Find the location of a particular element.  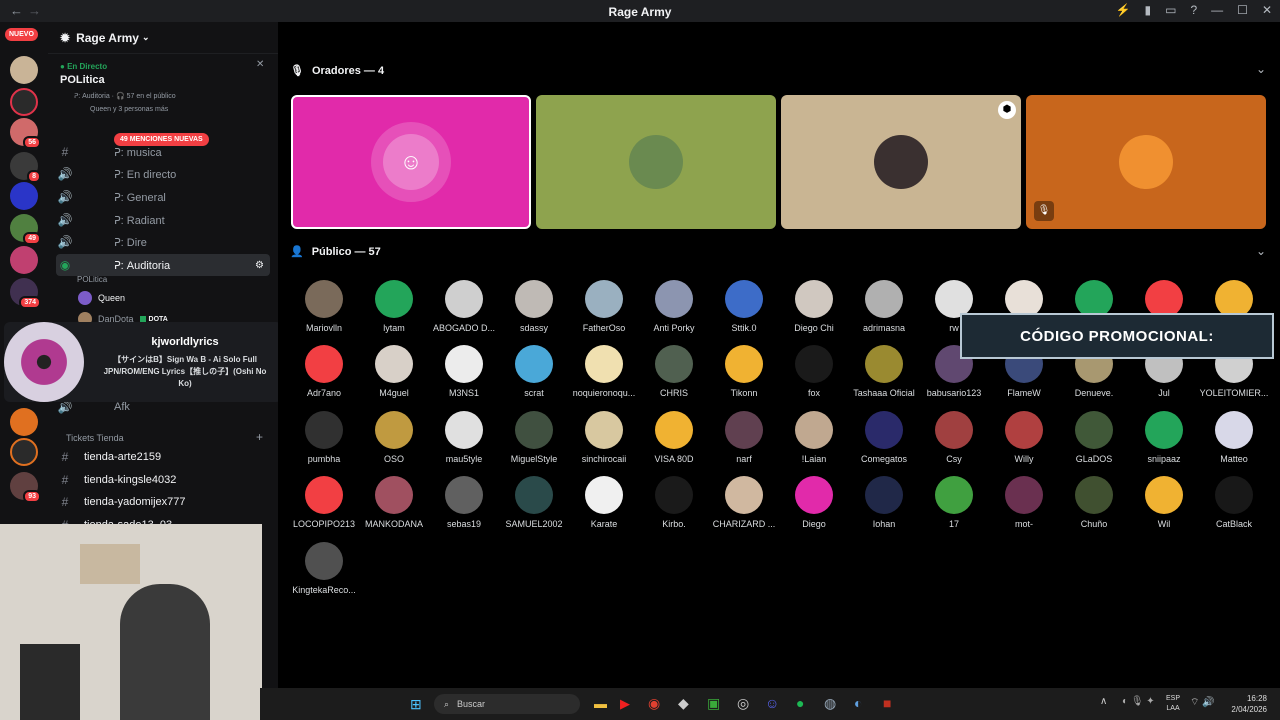

app-icon: ◎ is located at coordinates (743, 703).